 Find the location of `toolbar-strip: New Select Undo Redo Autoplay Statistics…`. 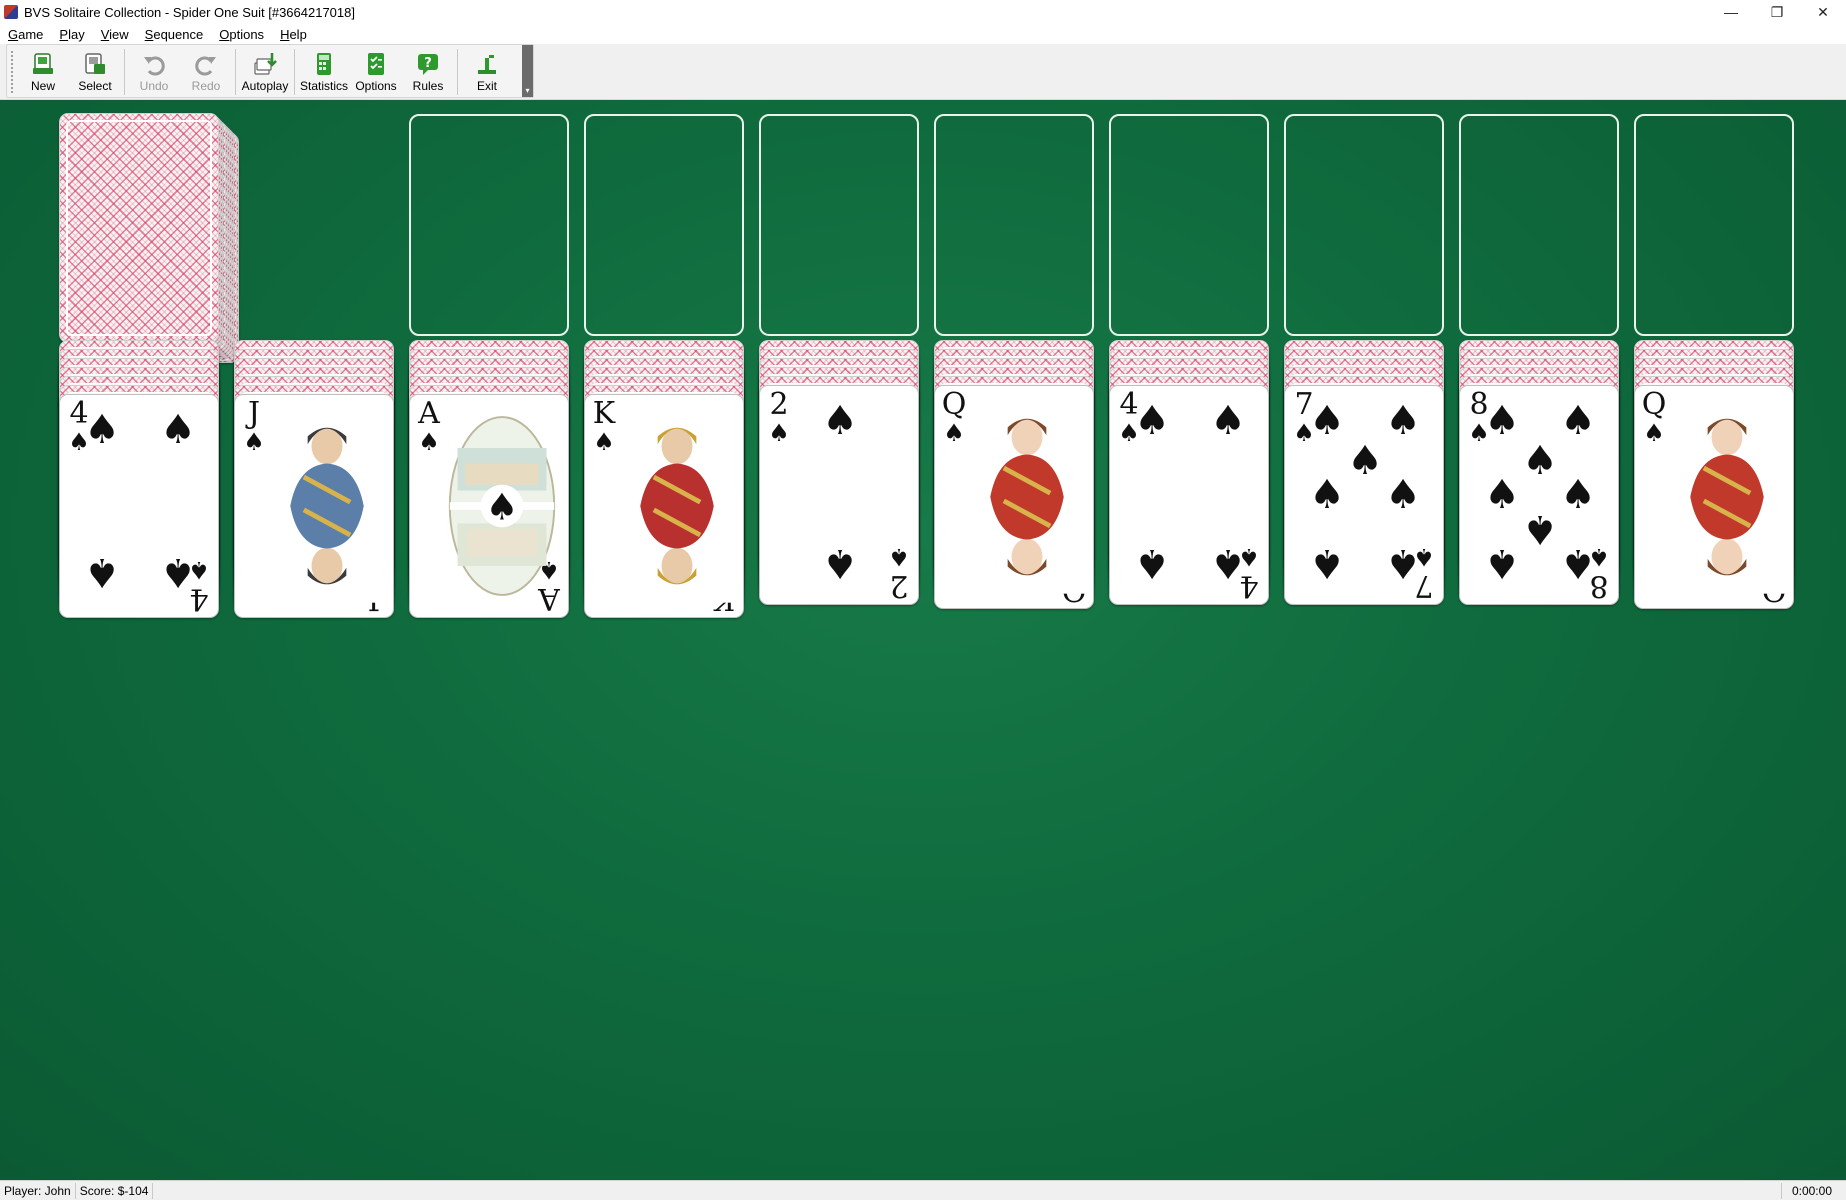

toolbar-strip: New Select Undo Redo Autoplay Statistics… is located at coordinates (923, 72).